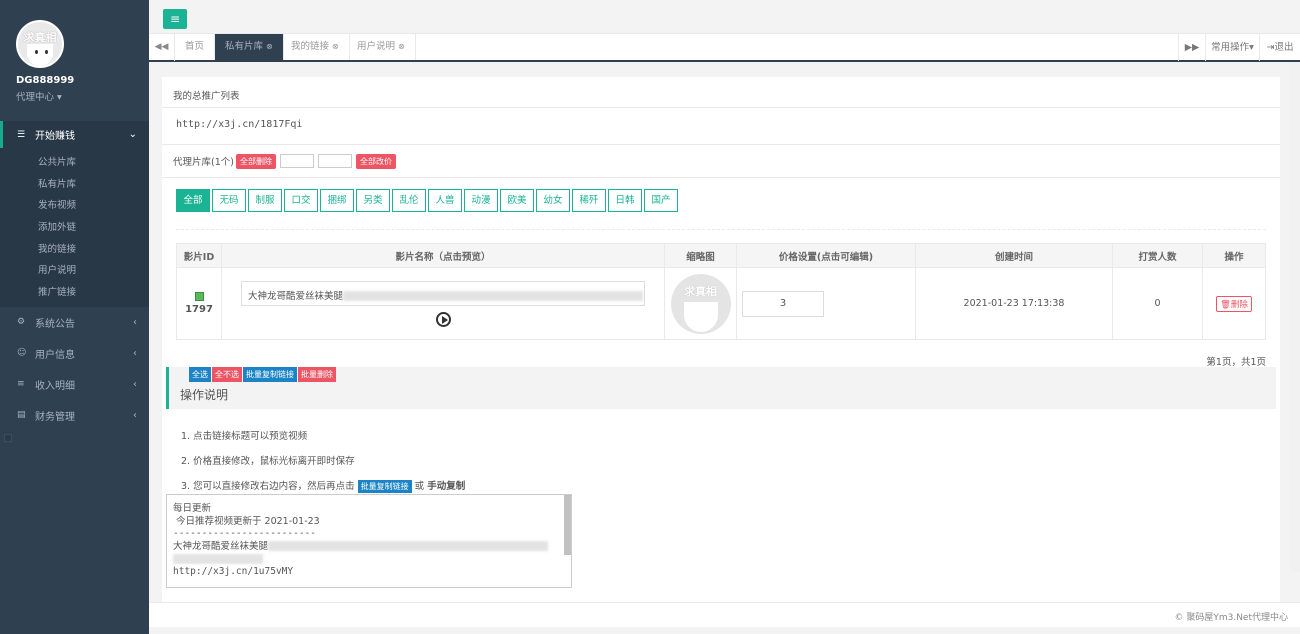 Image resolution: width=1300 pixels, height=634 pixels. I want to click on tab-label: 用户说明, so click(376, 46).